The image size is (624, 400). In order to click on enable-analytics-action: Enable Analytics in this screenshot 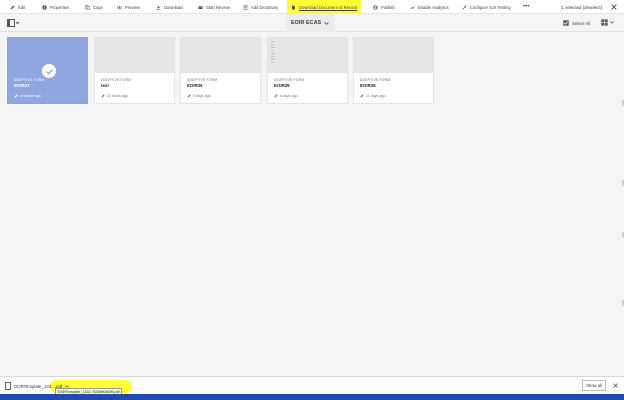, I will do `click(429, 7)`.